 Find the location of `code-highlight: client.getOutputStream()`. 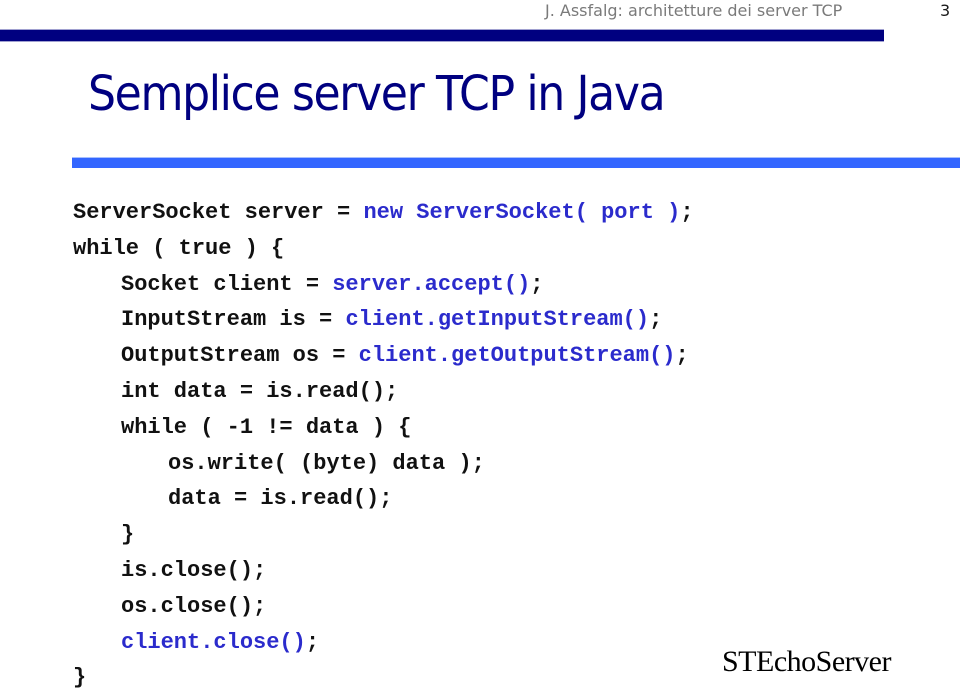

code-highlight: client.getOutputStream() is located at coordinates (517, 356).